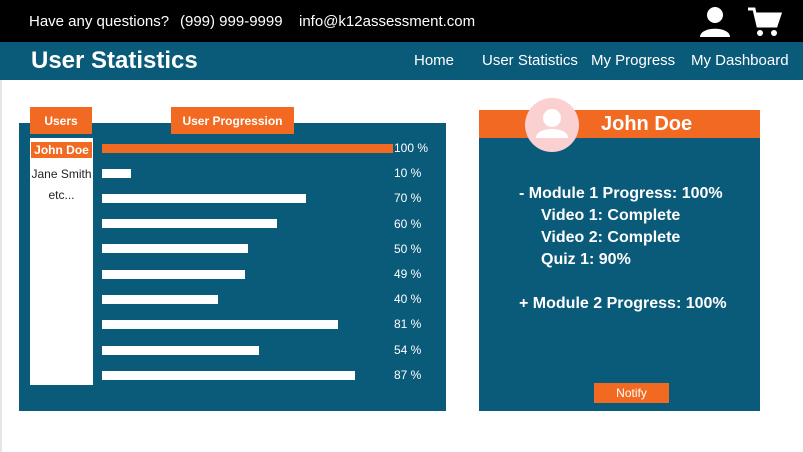 The width and height of the screenshot is (803, 452). Describe the element at coordinates (1, 266) in the screenshot. I see `page-edge` at that location.